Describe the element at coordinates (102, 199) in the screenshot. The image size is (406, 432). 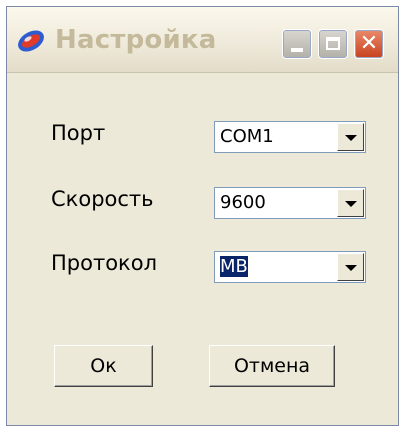
I see `speed-label: Скорость` at that location.